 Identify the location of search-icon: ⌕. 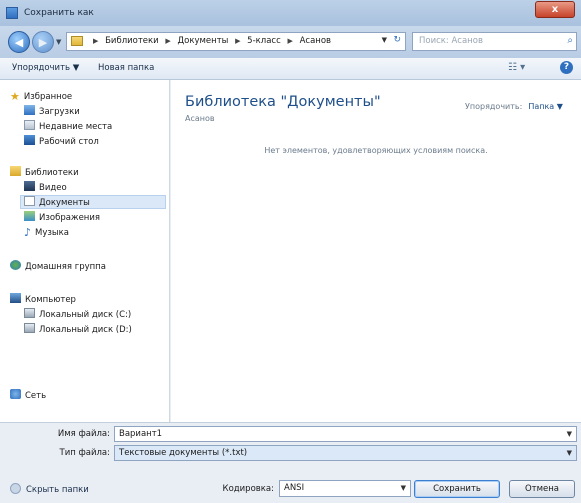
(570, 40).